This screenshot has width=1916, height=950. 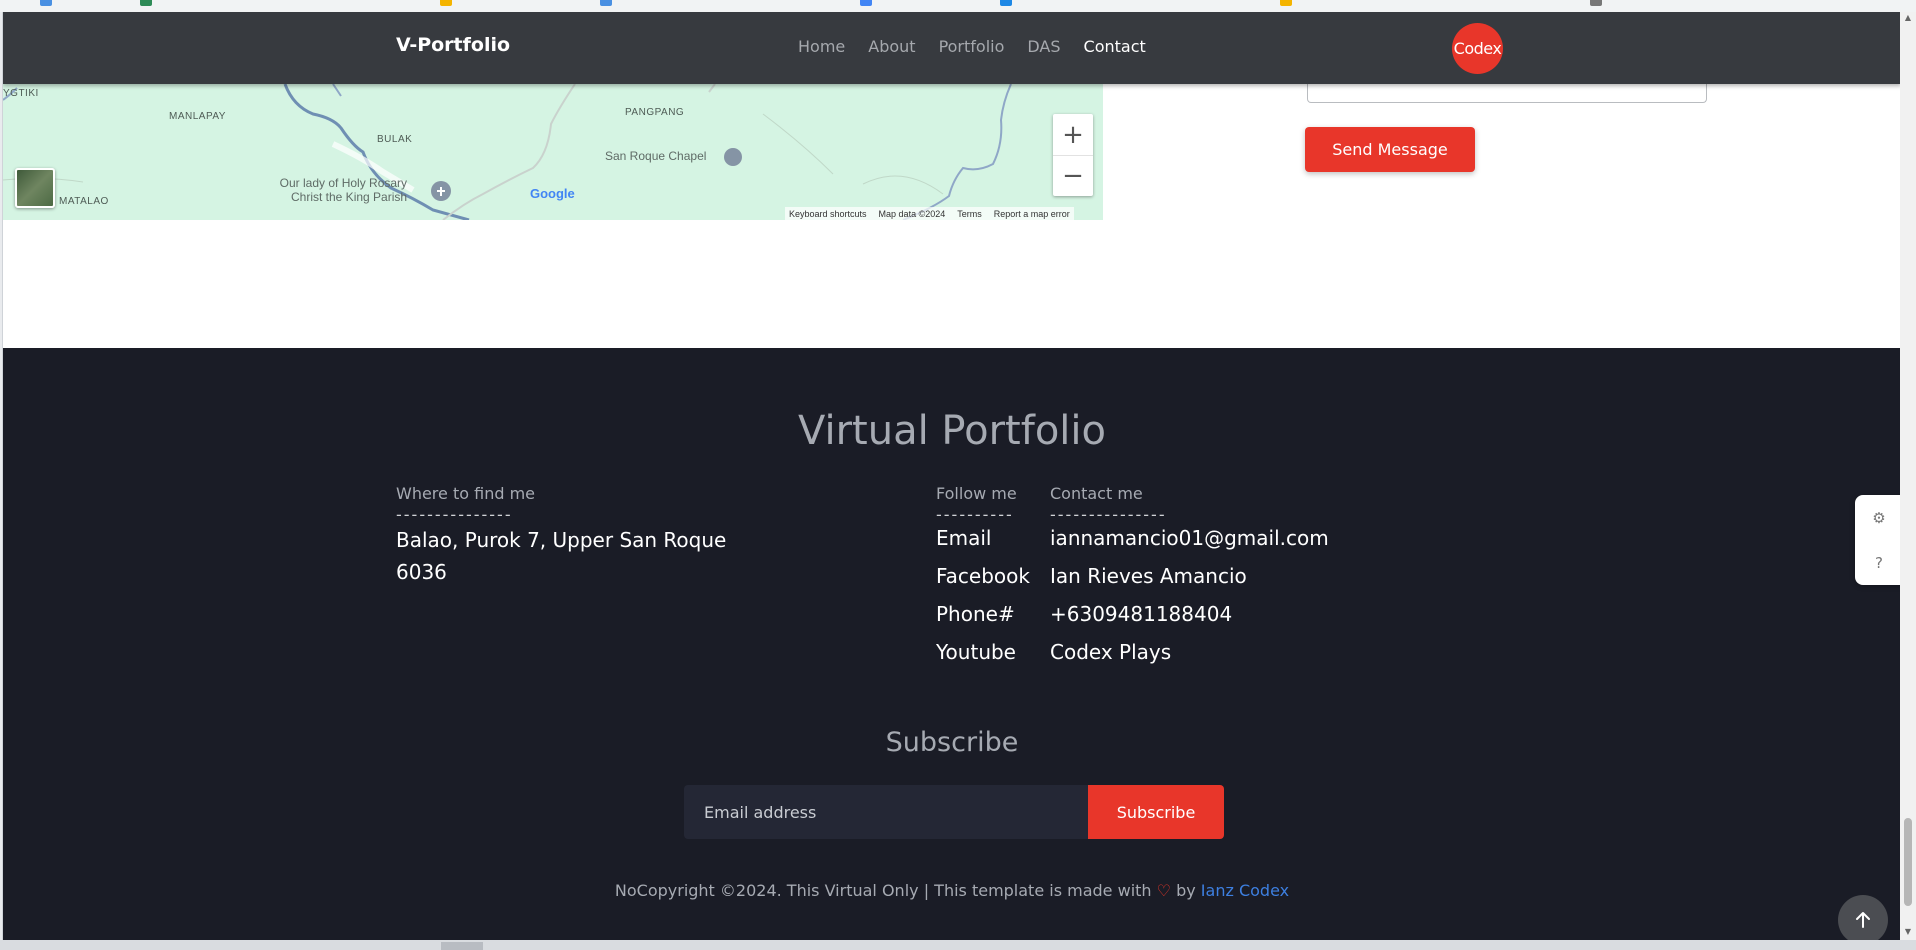 What do you see at coordinates (1032, 214) in the screenshot?
I see `report-map-error-link: Report a map error` at bounding box center [1032, 214].